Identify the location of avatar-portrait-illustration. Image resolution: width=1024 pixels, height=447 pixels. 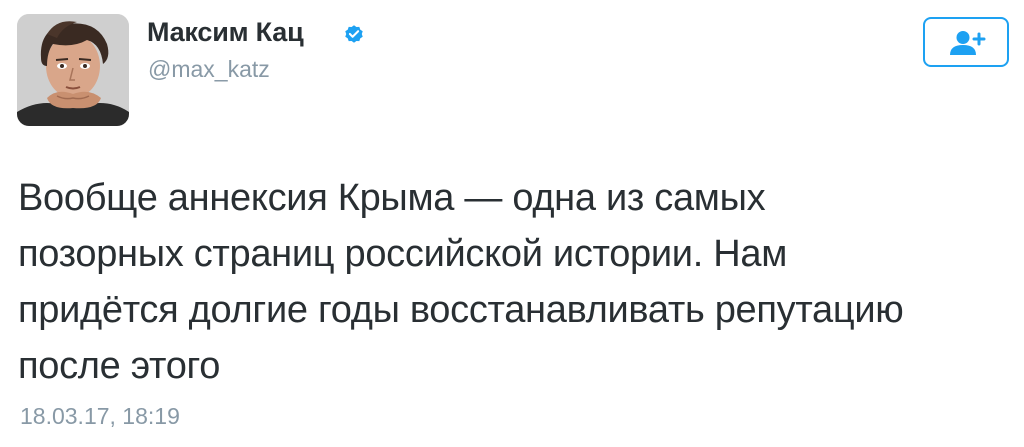
(73, 70).